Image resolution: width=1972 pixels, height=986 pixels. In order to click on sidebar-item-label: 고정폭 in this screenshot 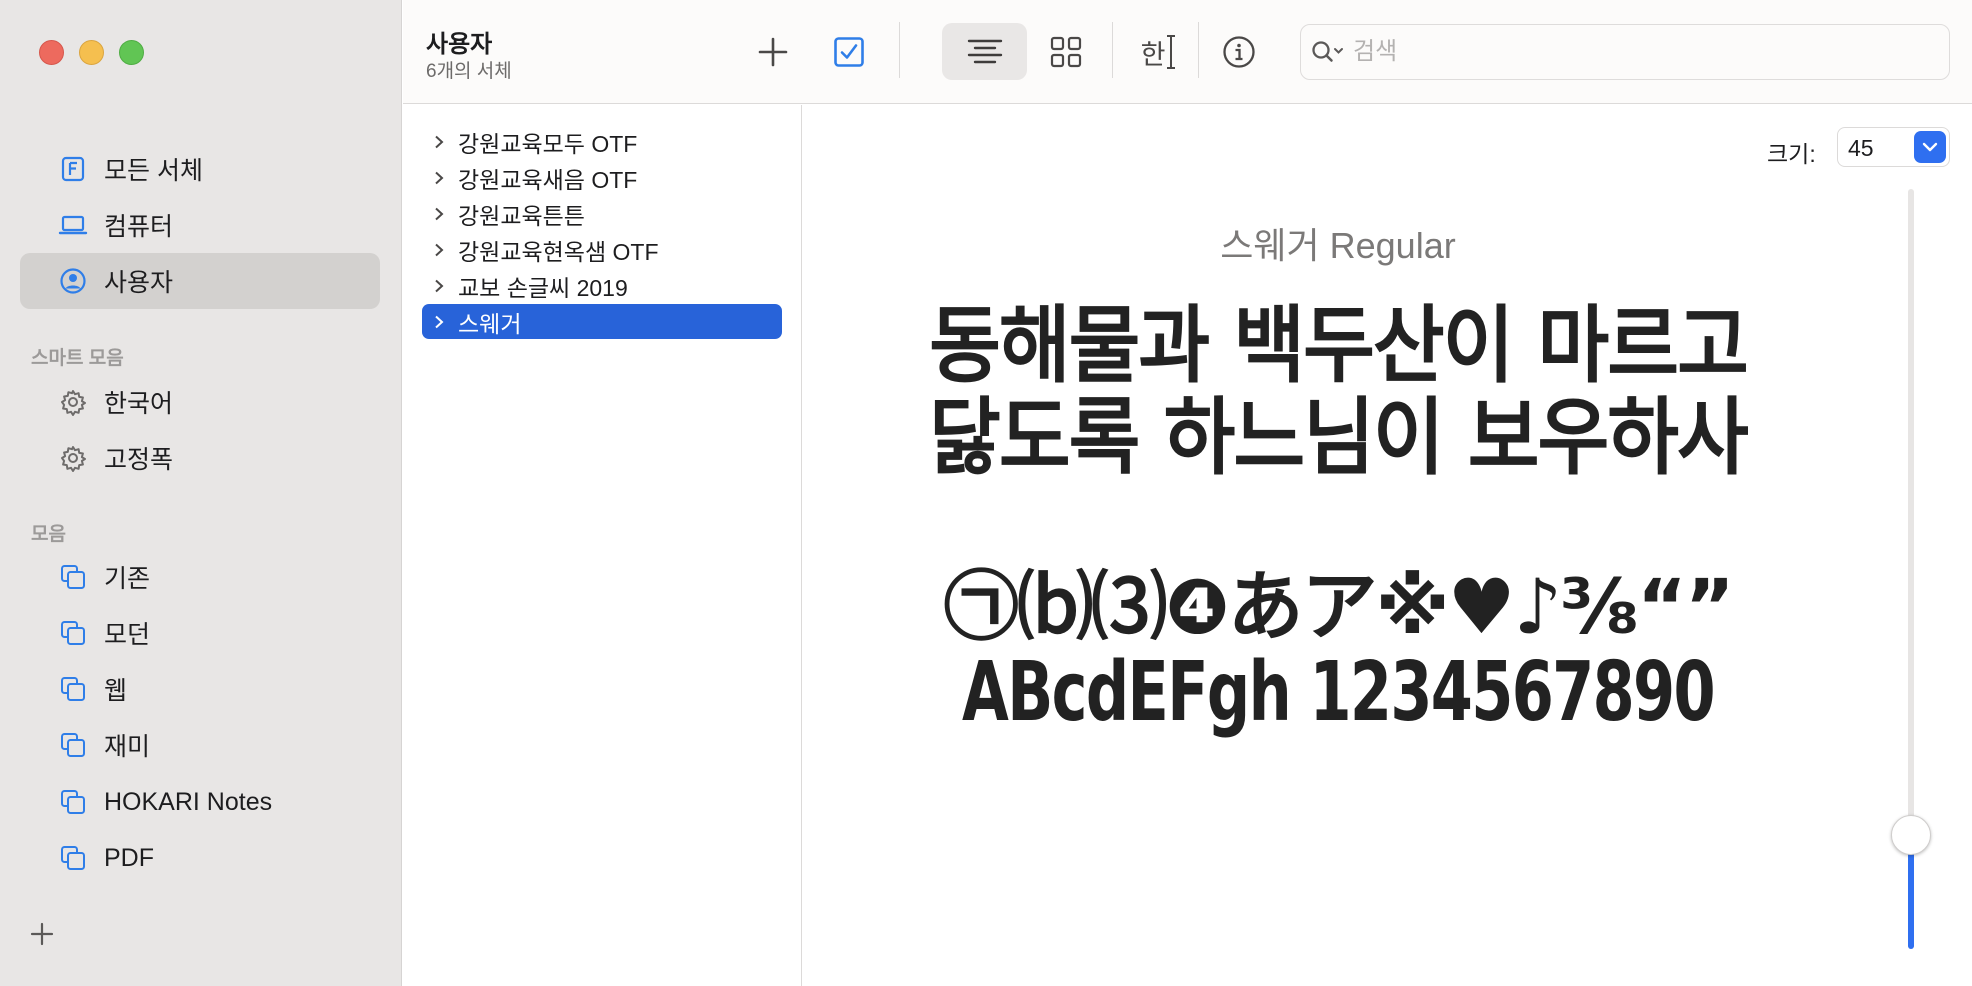, I will do `click(139, 460)`.